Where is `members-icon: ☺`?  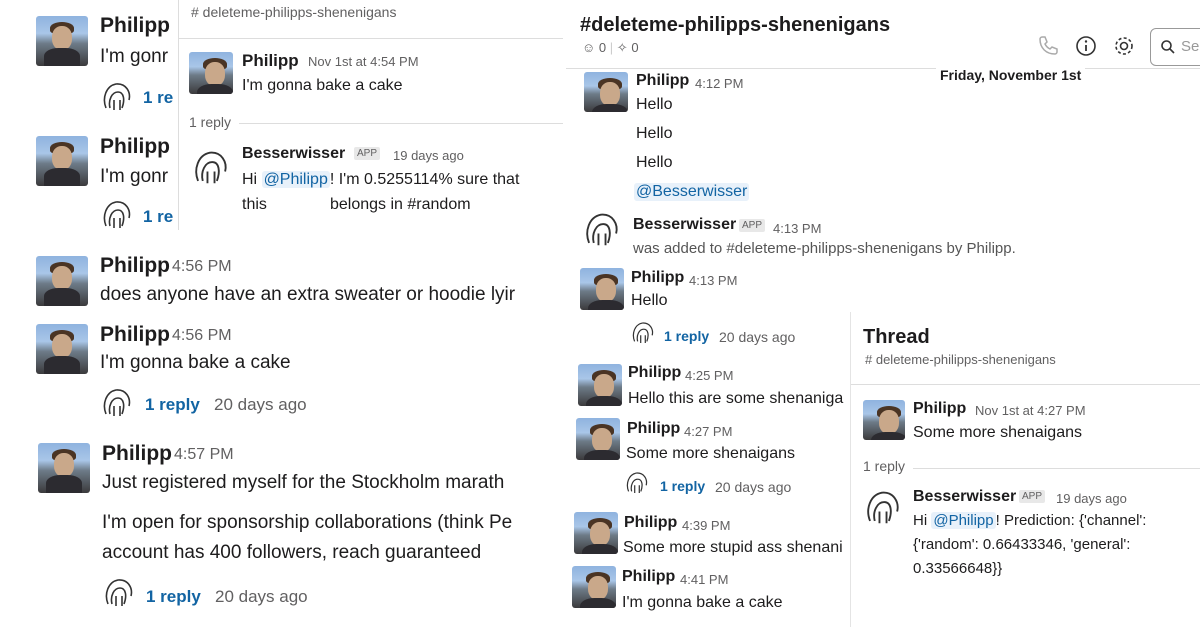 members-icon: ☺ is located at coordinates (589, 47).